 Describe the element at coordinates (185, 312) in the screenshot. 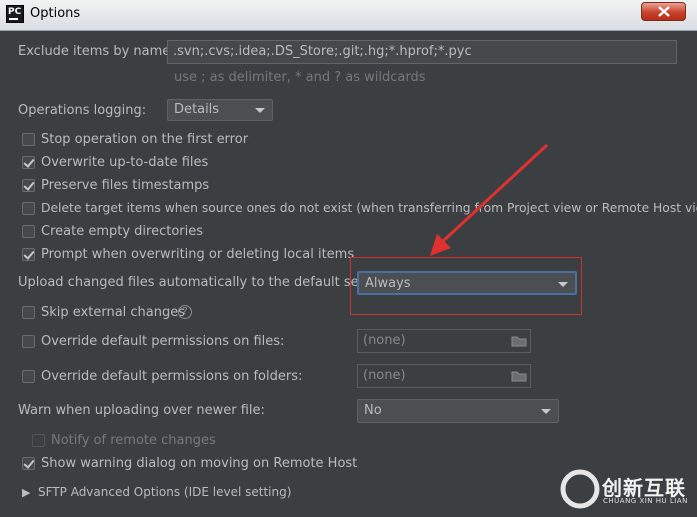

I see `help-icon: ?` at that location.